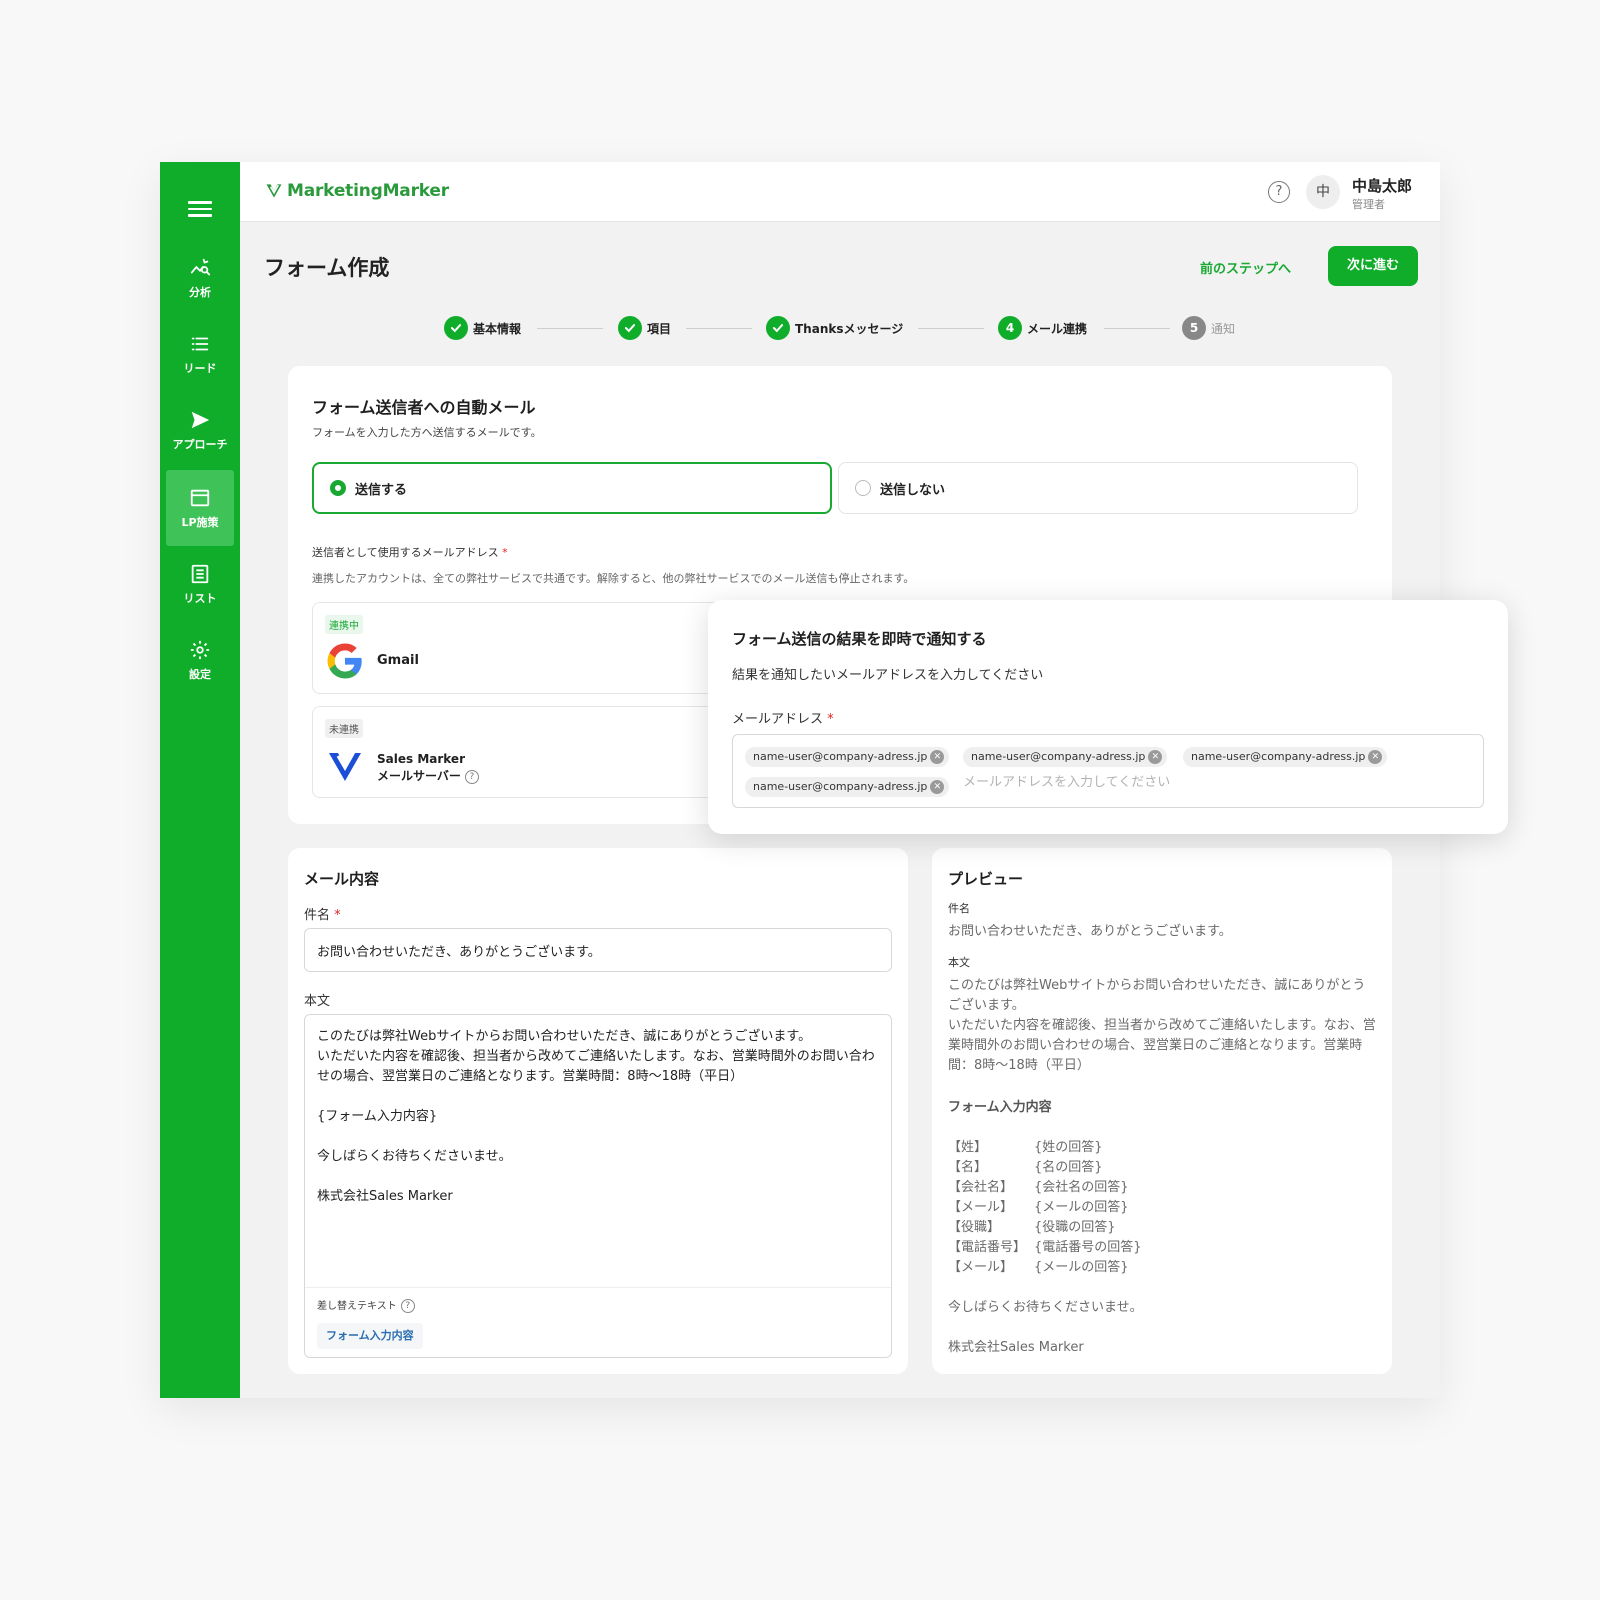 This screenshot has width=1600, height=1600. What do you see at coordinates (497, 328) in the screenshot?
I see `step-label: 基本情報` at bounding box center [497, 328].